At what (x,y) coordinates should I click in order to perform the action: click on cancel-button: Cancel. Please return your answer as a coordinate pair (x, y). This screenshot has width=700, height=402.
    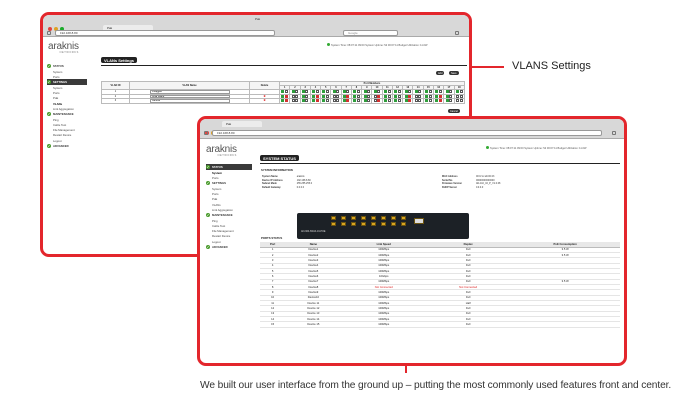
    Looking at the image, I should click on (454, 111).